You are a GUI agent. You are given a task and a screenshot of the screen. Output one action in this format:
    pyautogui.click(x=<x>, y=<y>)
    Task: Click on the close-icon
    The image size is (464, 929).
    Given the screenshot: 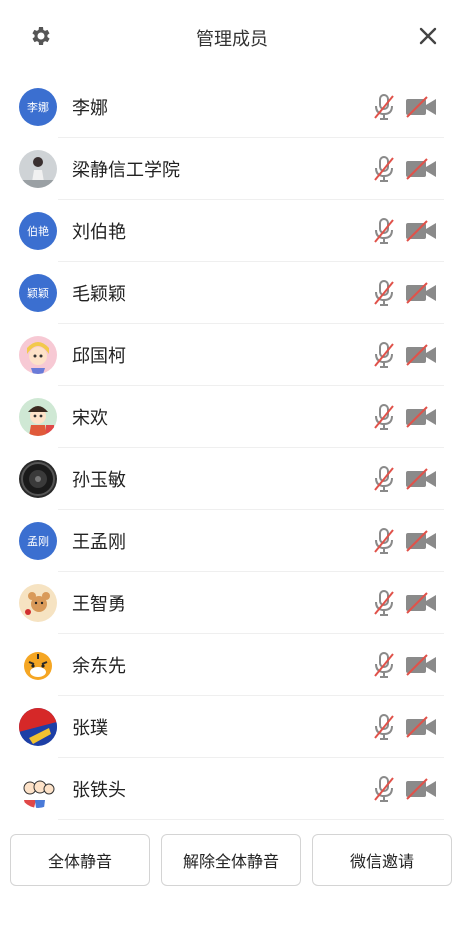 What is the action you would take?
    pyautogui.click(x=428, y=36)
    